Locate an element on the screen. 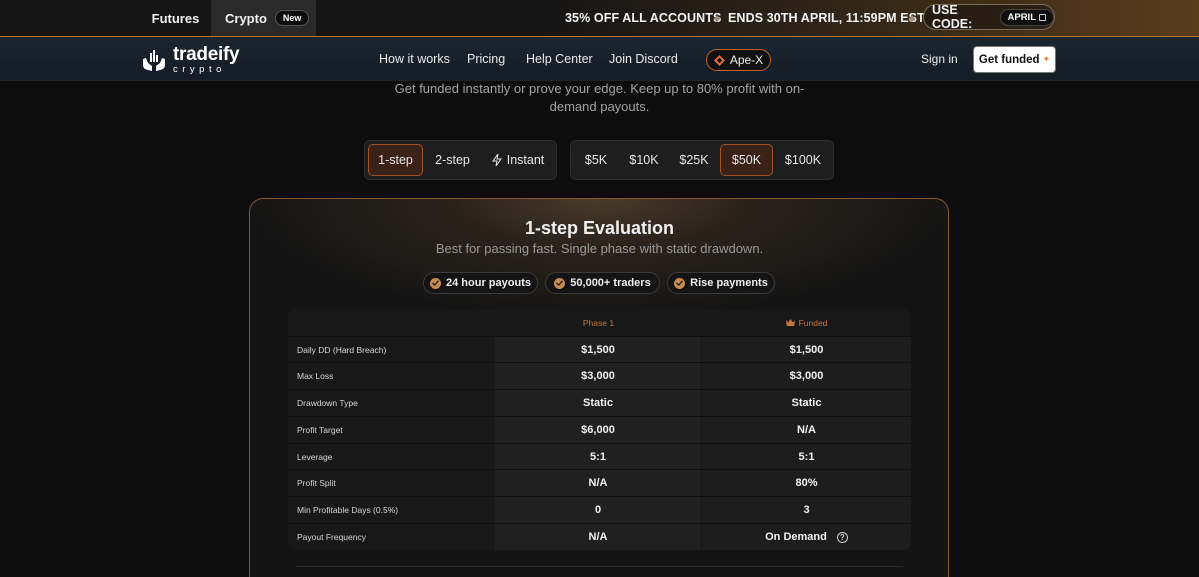  card-title: 1-step Evaluation is located at coordinates (599, 228).